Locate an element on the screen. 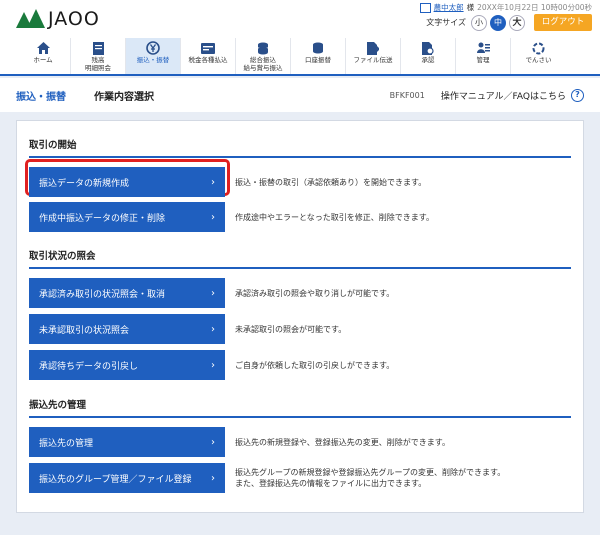 Image resolution: width=600 pixels, height=535 pixels. approve-icon is located at coordinates (428, 48).